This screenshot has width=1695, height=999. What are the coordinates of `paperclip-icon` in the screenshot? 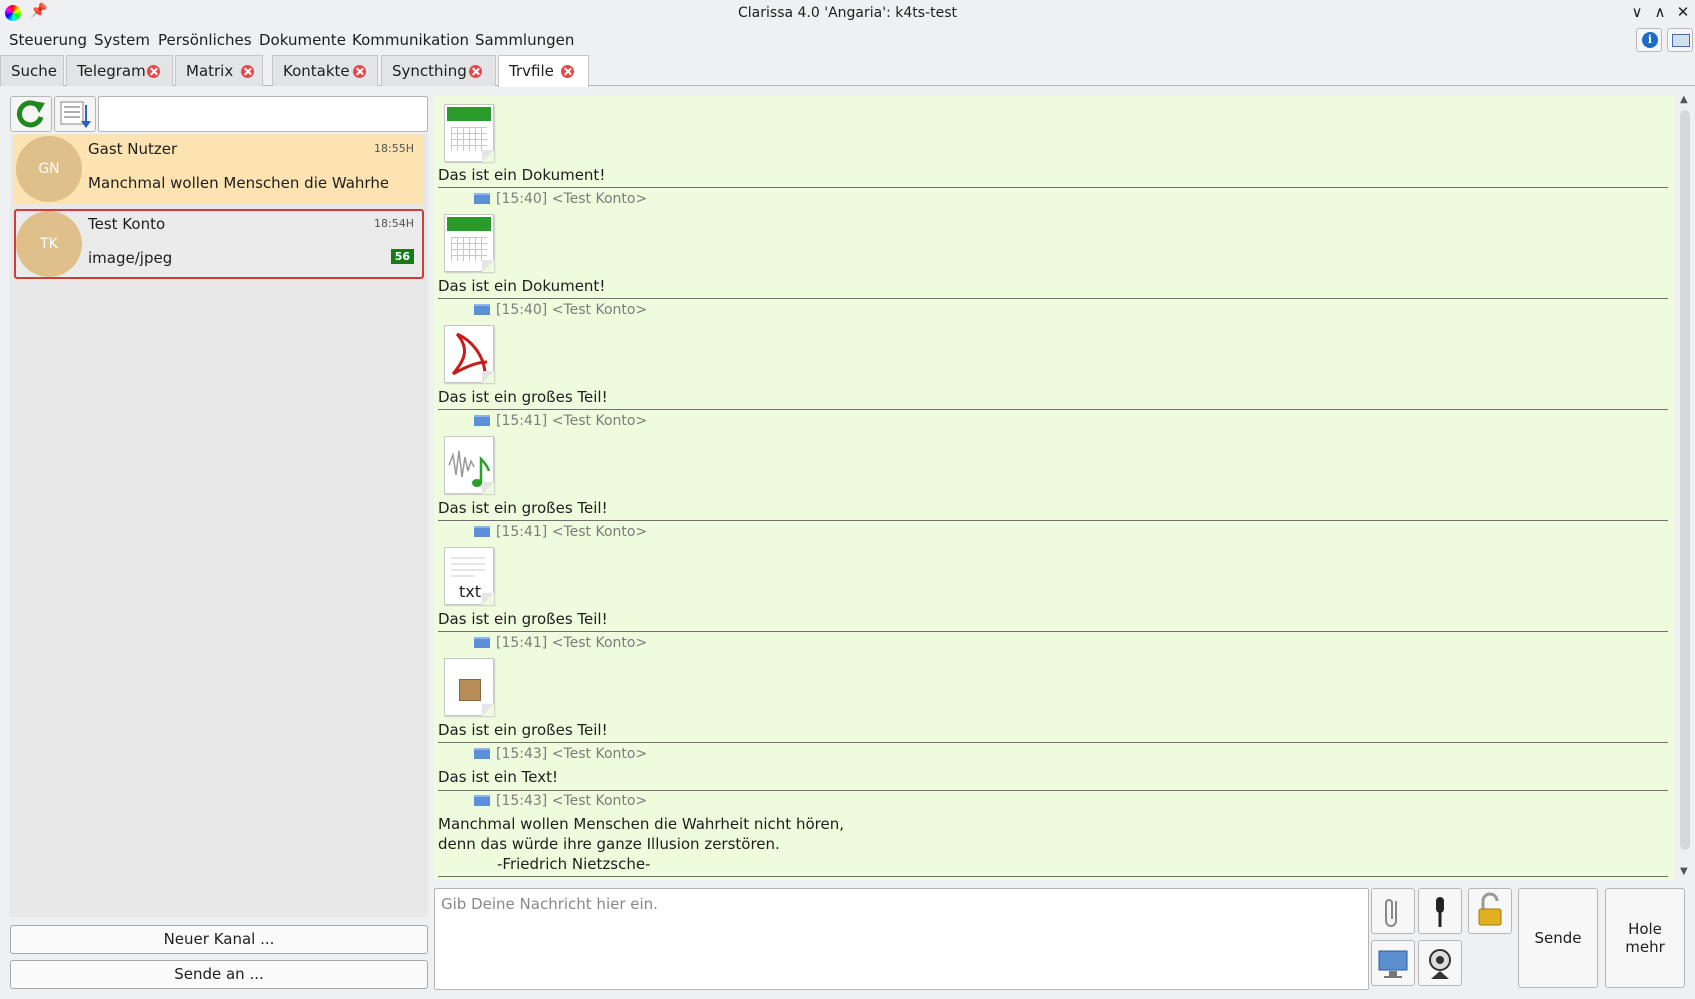 It's located at (1391, 913).